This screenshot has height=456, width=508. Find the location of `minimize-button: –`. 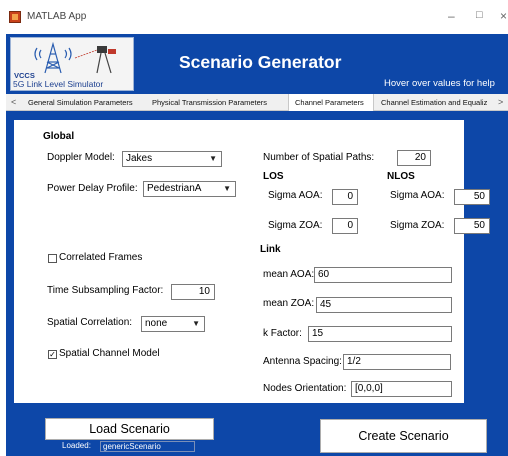

minimize-button: – is located at coordinates (451, 16).